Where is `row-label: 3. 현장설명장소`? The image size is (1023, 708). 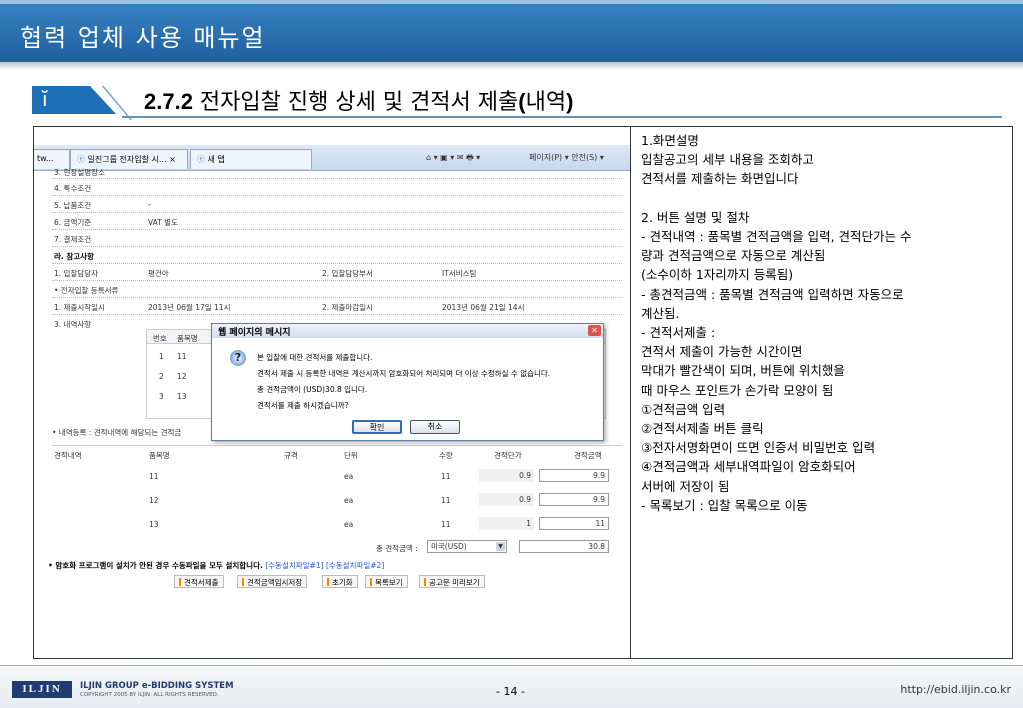
row-label: 3. 현장설명장소 is located at coordinates (79, 172).